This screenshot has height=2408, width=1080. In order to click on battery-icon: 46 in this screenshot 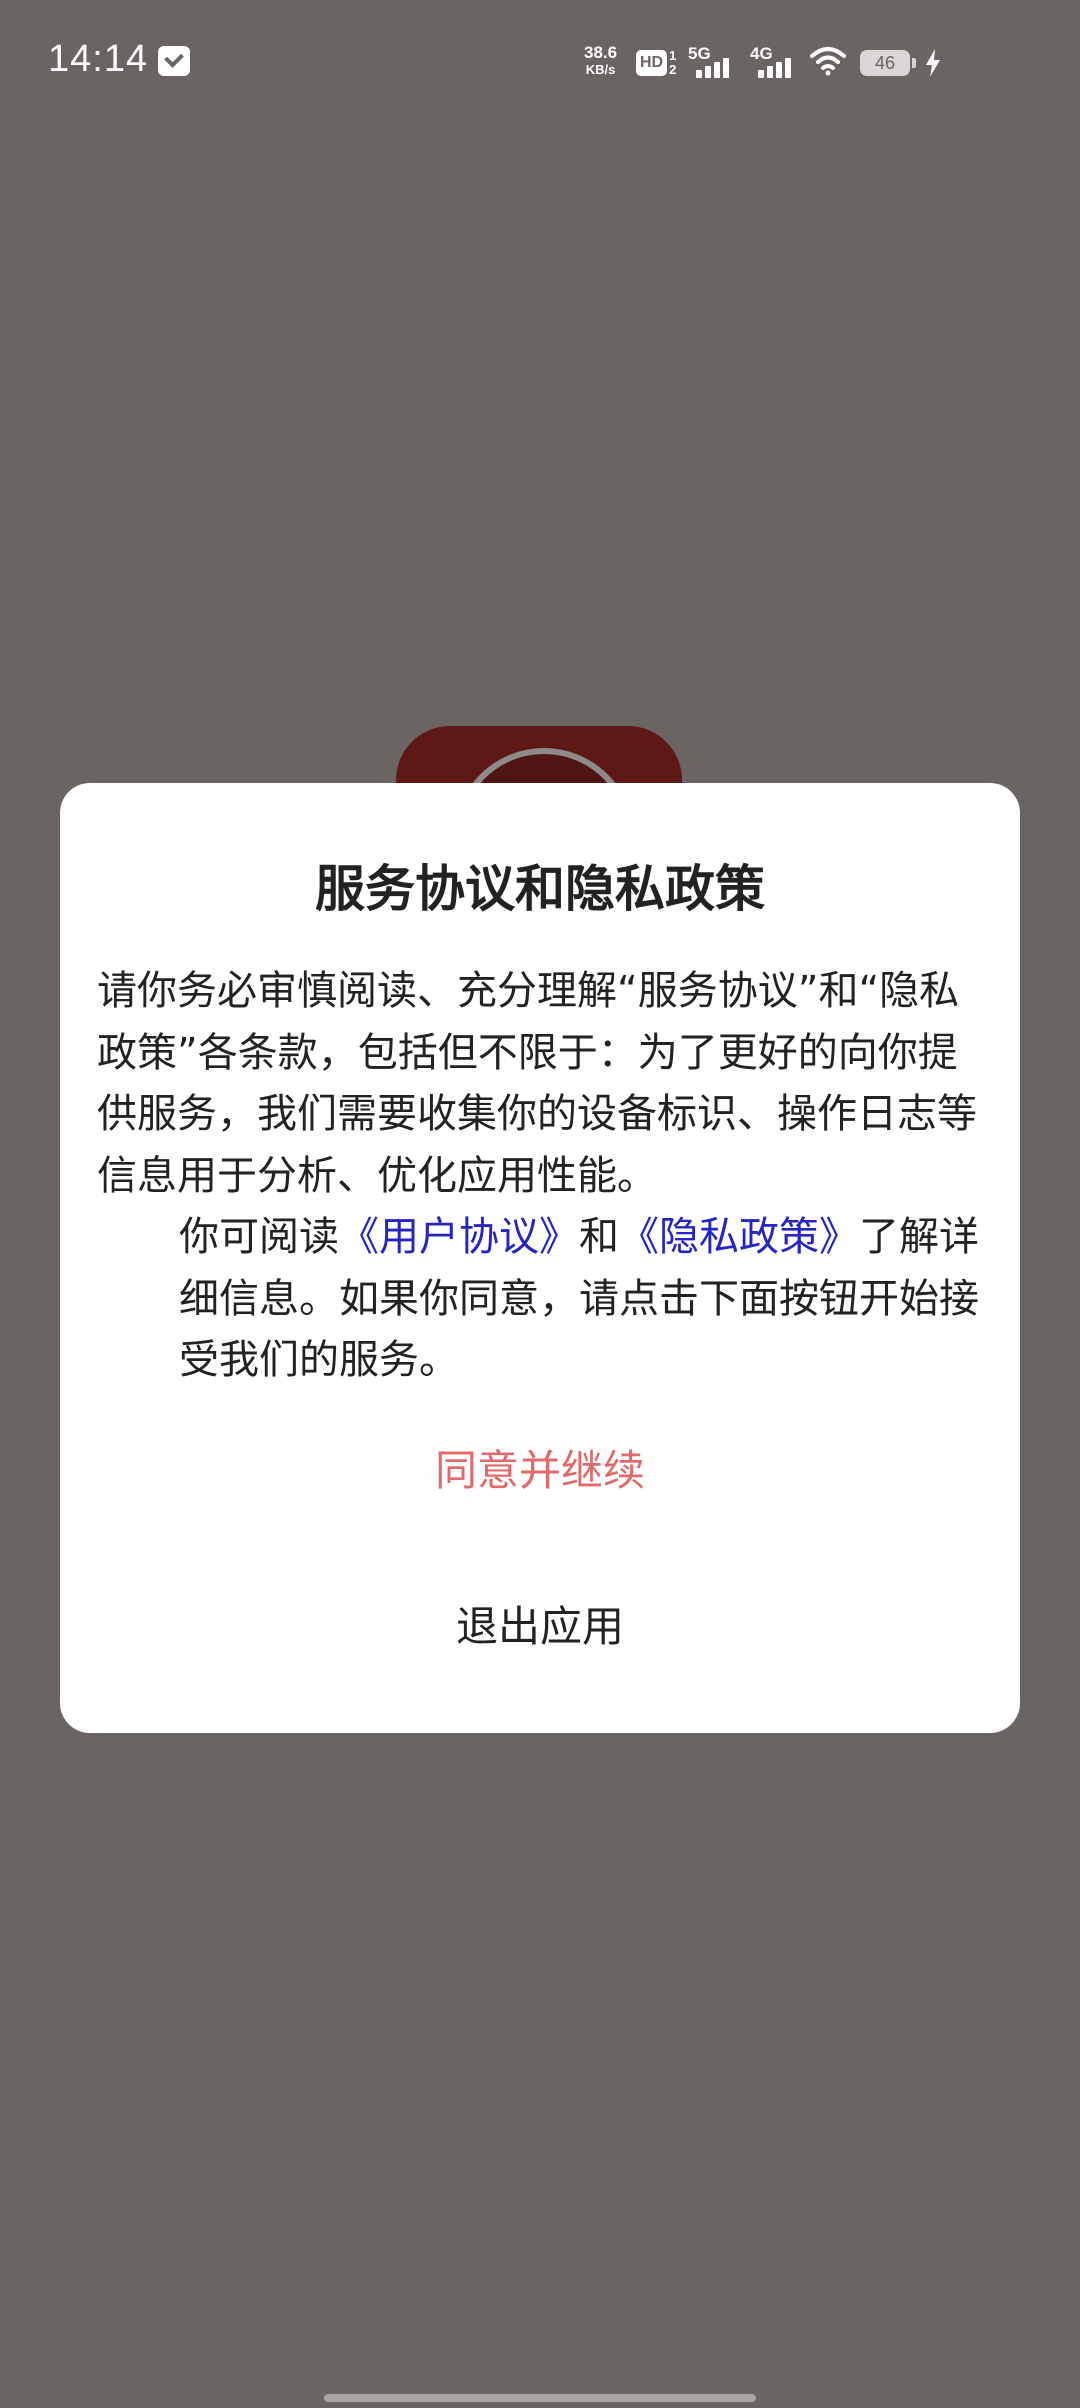, I will do `click(888, 63)`.